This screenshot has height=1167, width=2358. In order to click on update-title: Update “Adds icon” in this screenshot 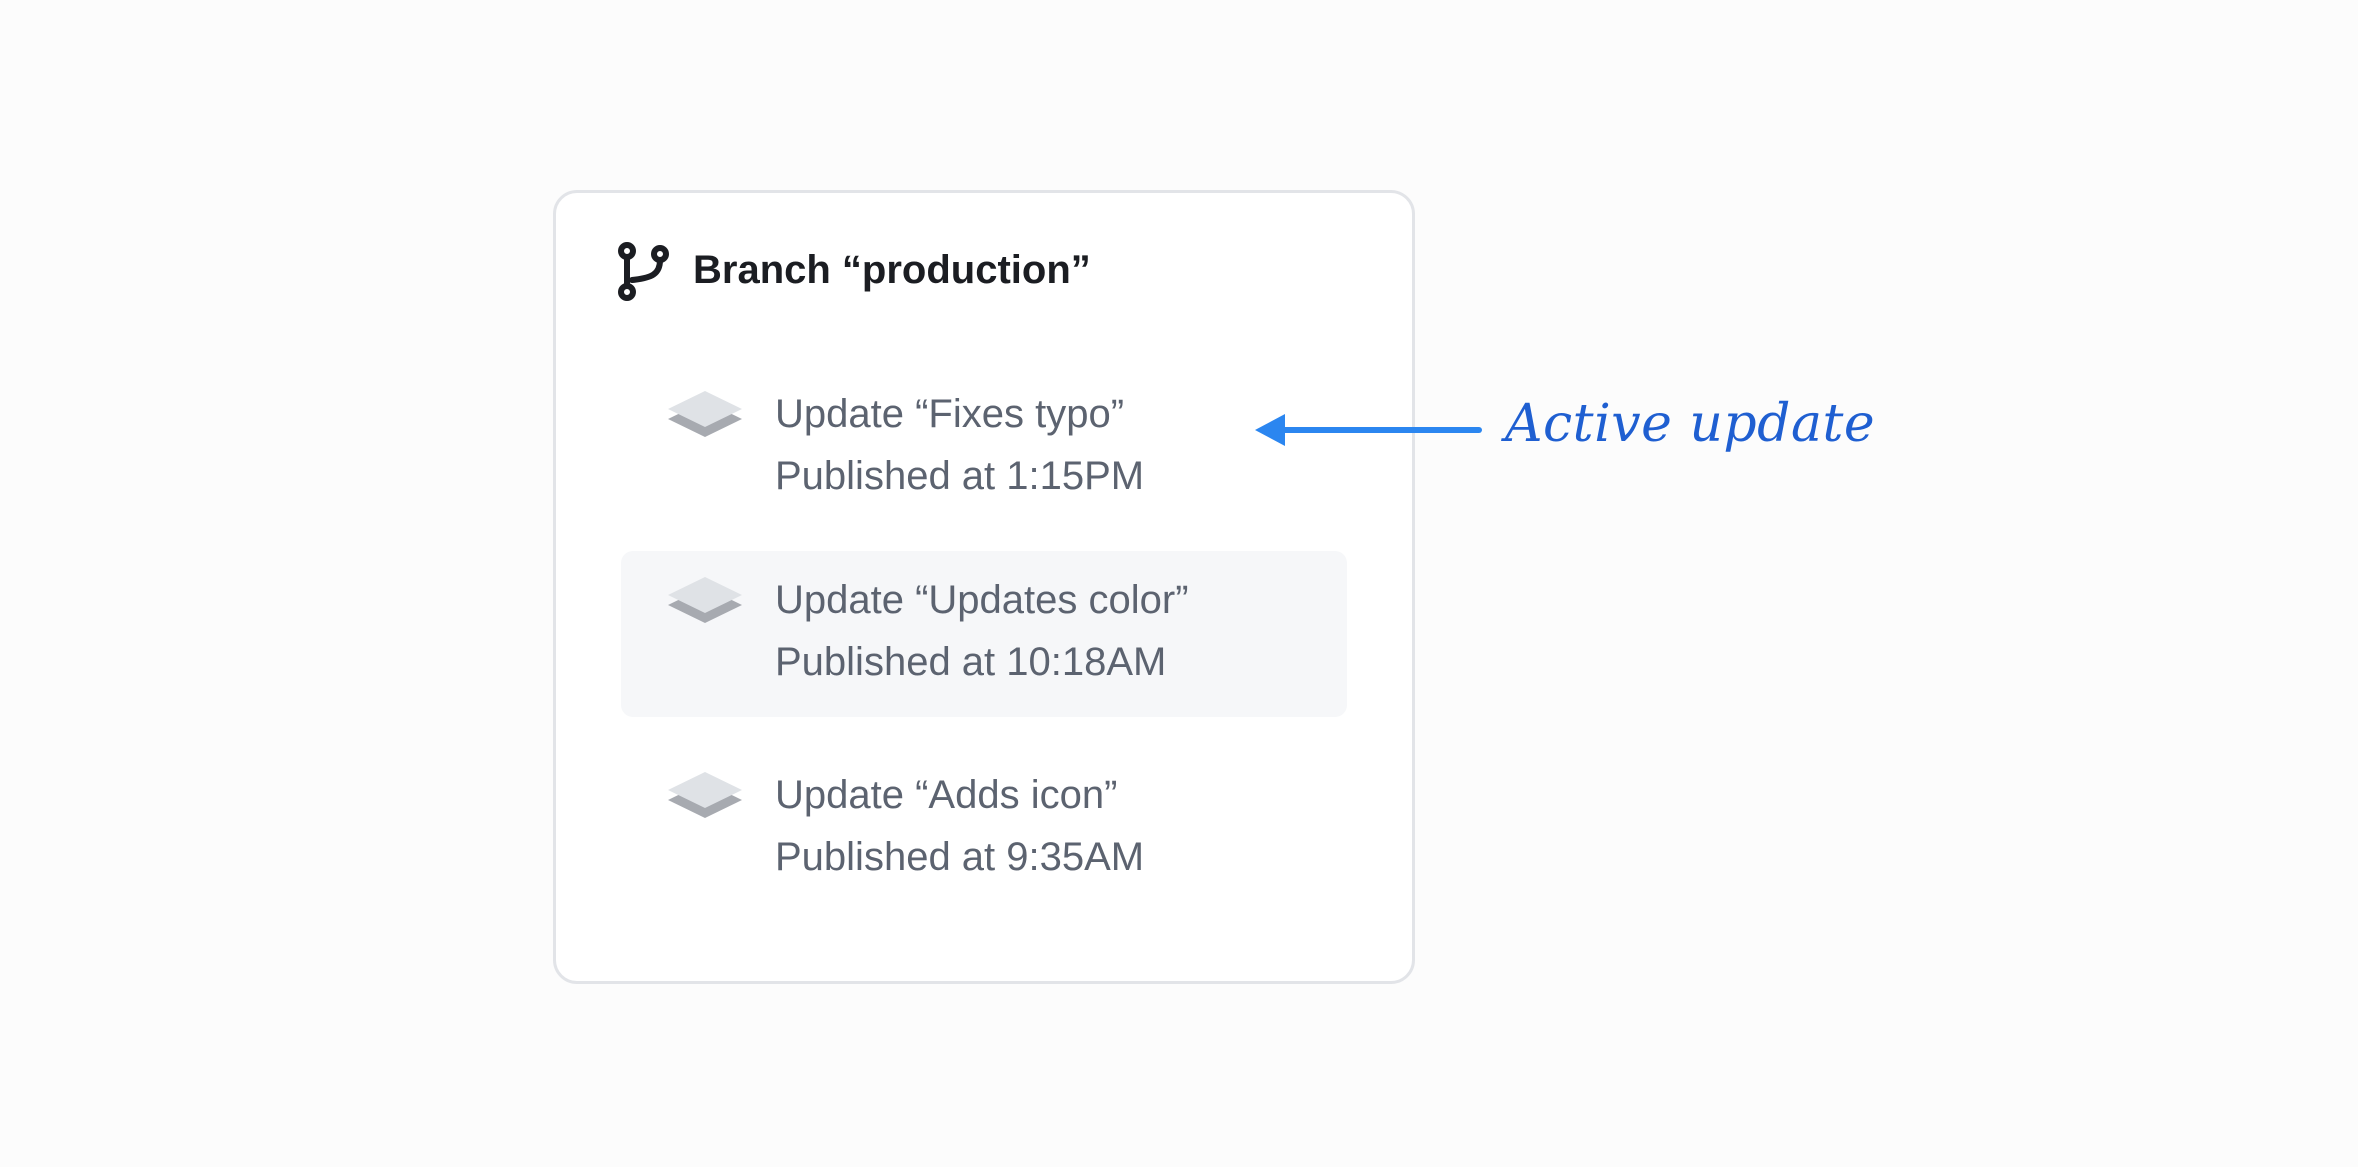, I will do `click(946, 795)`.